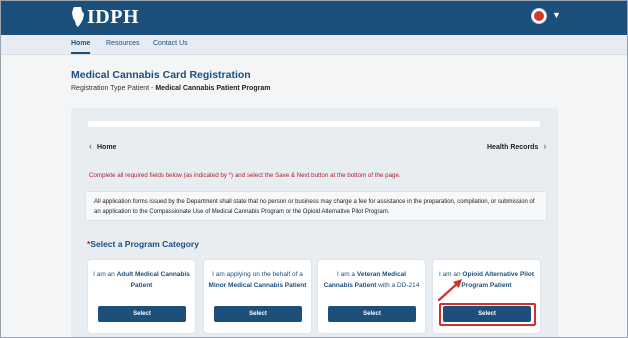 Image resolution: width=628 pixels, height=338 pixels. I want to click on chevron-right-icon: ›, so click(545, 146).